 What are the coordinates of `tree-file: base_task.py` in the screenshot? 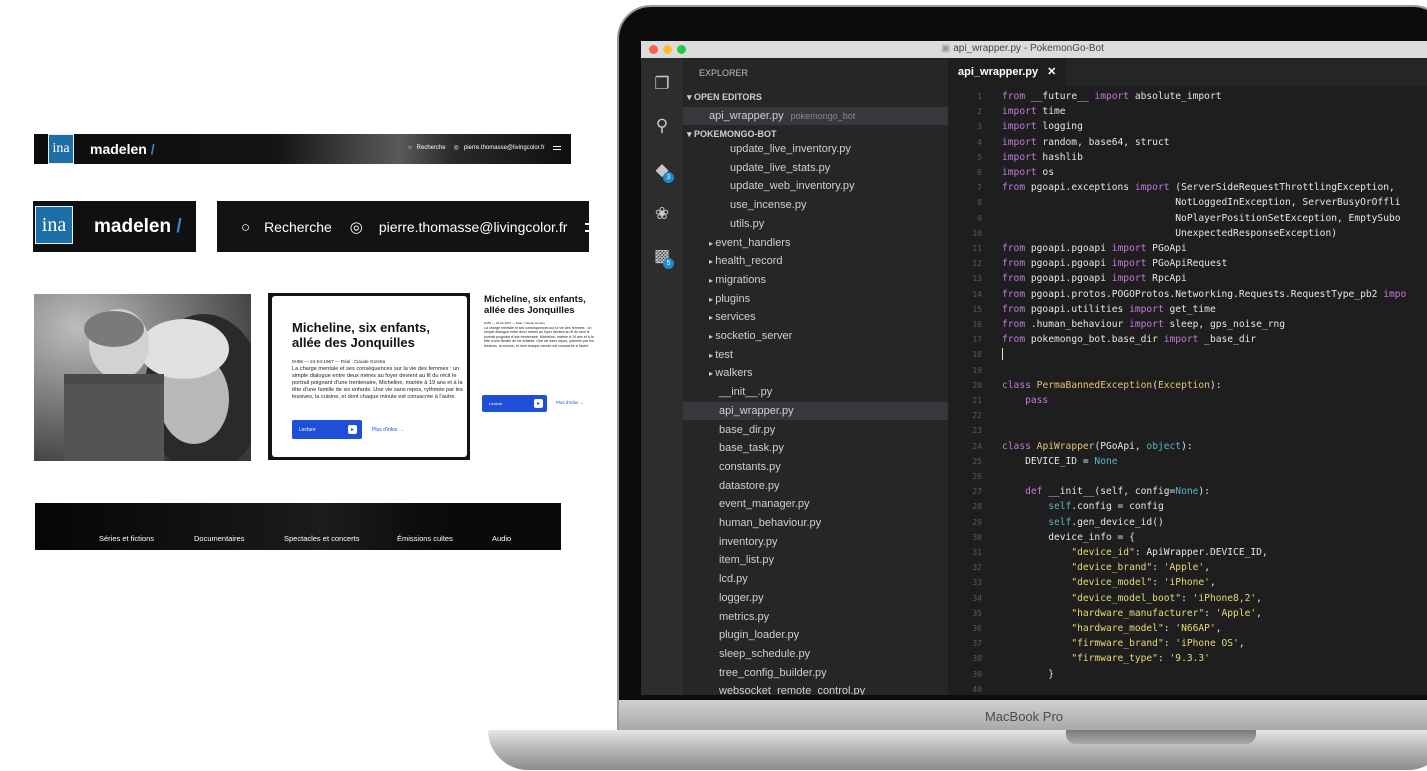 It's located at (815, 448).